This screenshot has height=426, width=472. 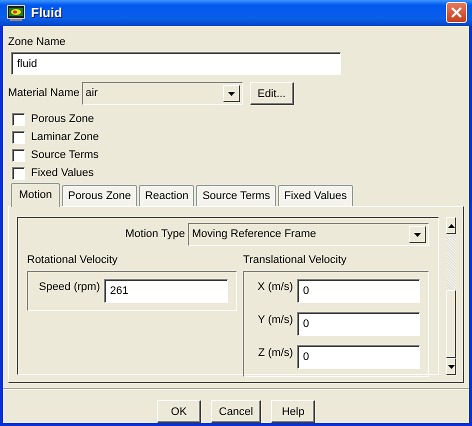 I want to click on dialog-button: Cancel, so click(x=236, y=411).